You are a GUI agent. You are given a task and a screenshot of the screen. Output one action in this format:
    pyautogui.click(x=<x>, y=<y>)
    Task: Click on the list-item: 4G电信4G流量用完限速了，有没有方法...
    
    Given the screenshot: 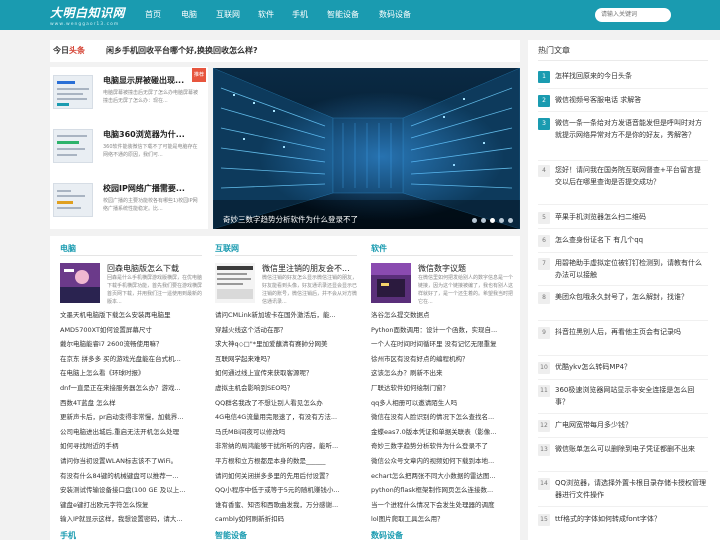 What is the action you would take?
    pyautogui.click(x=286, y=417)
    